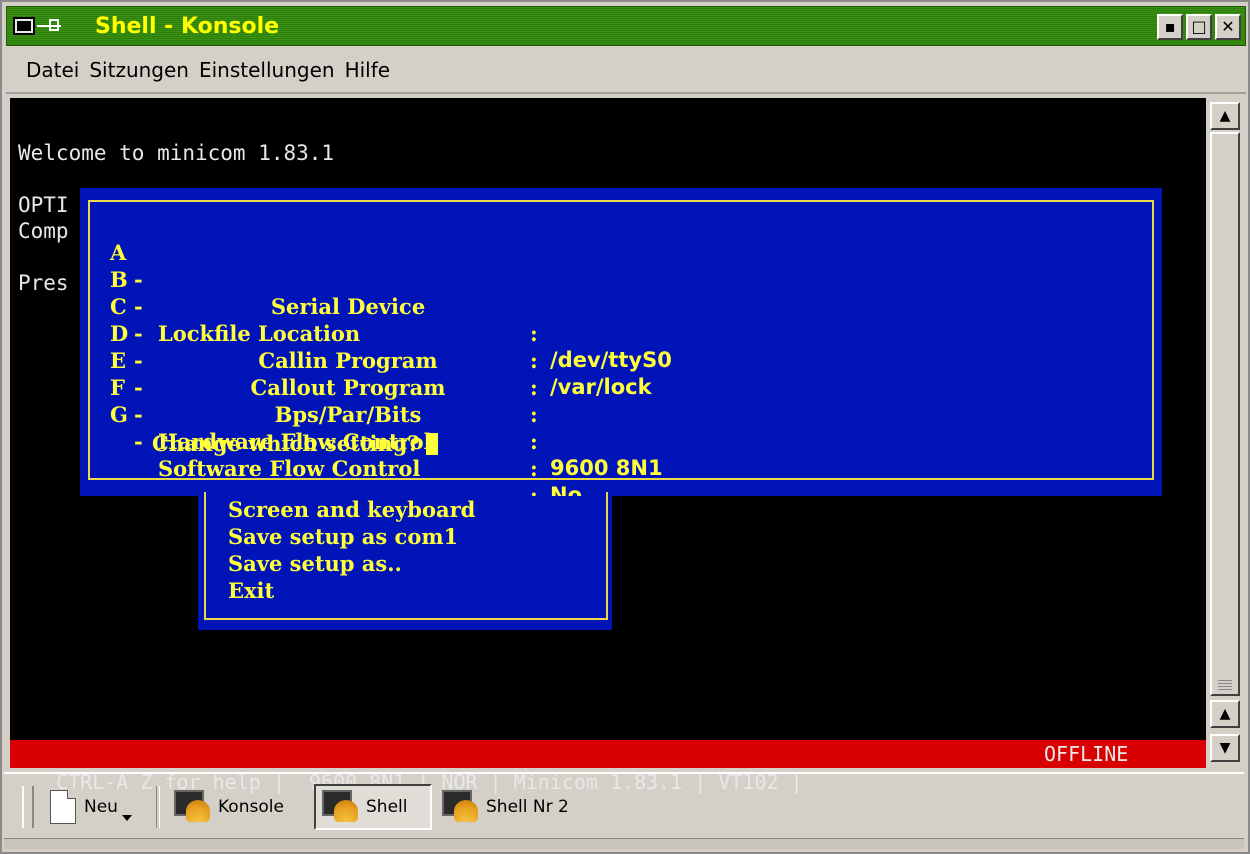  I want to click on option-row-g: G - Software Flow Control : No, so click(346, 454).